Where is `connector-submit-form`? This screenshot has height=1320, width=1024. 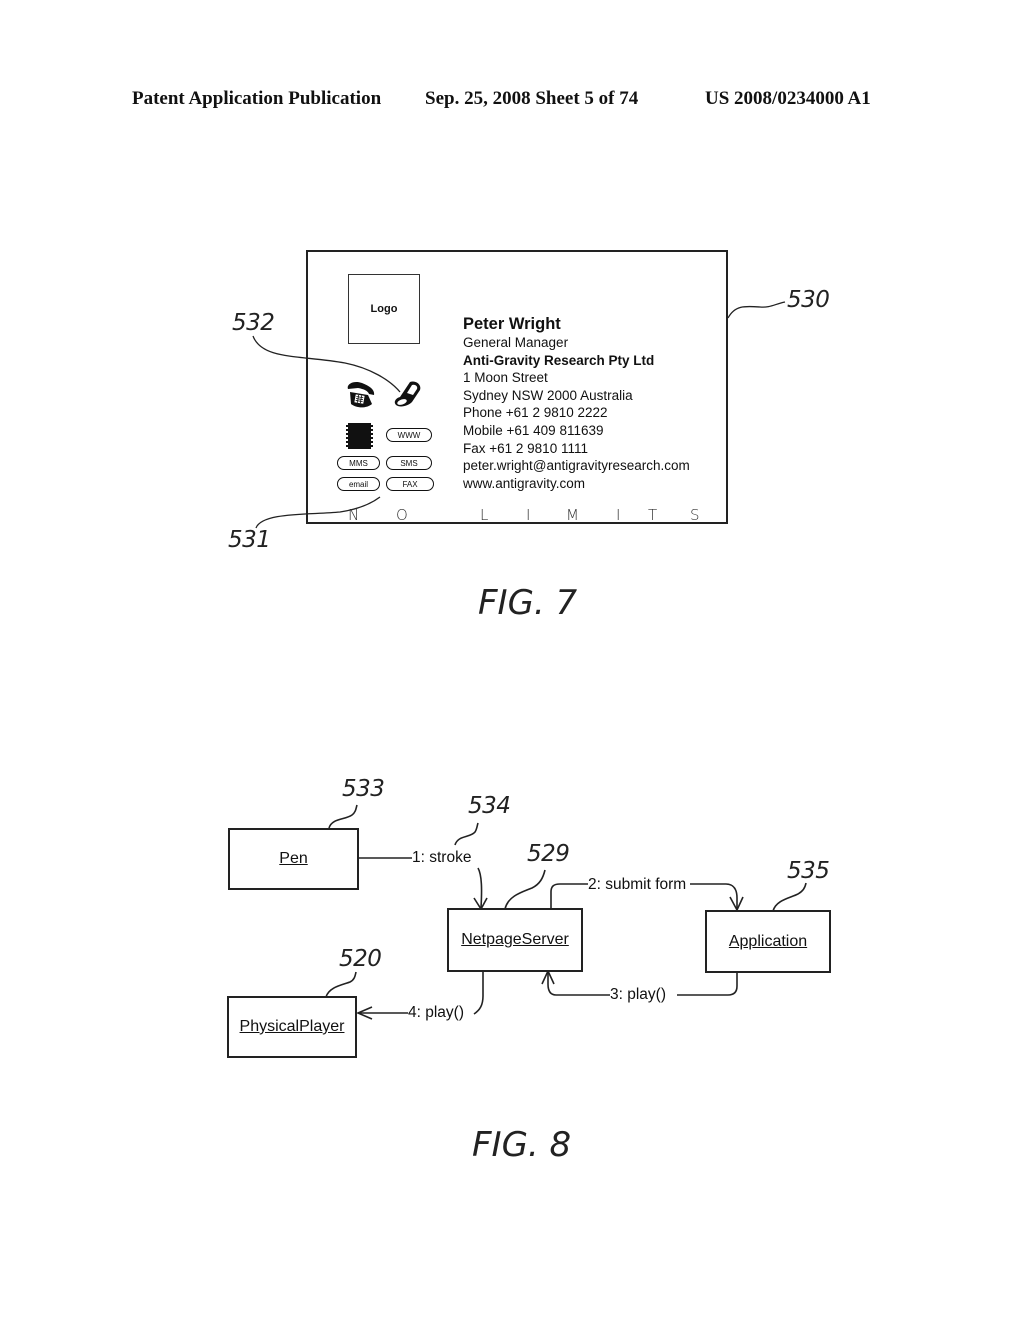
connector-submit-form is located at coordinates (569, 896).